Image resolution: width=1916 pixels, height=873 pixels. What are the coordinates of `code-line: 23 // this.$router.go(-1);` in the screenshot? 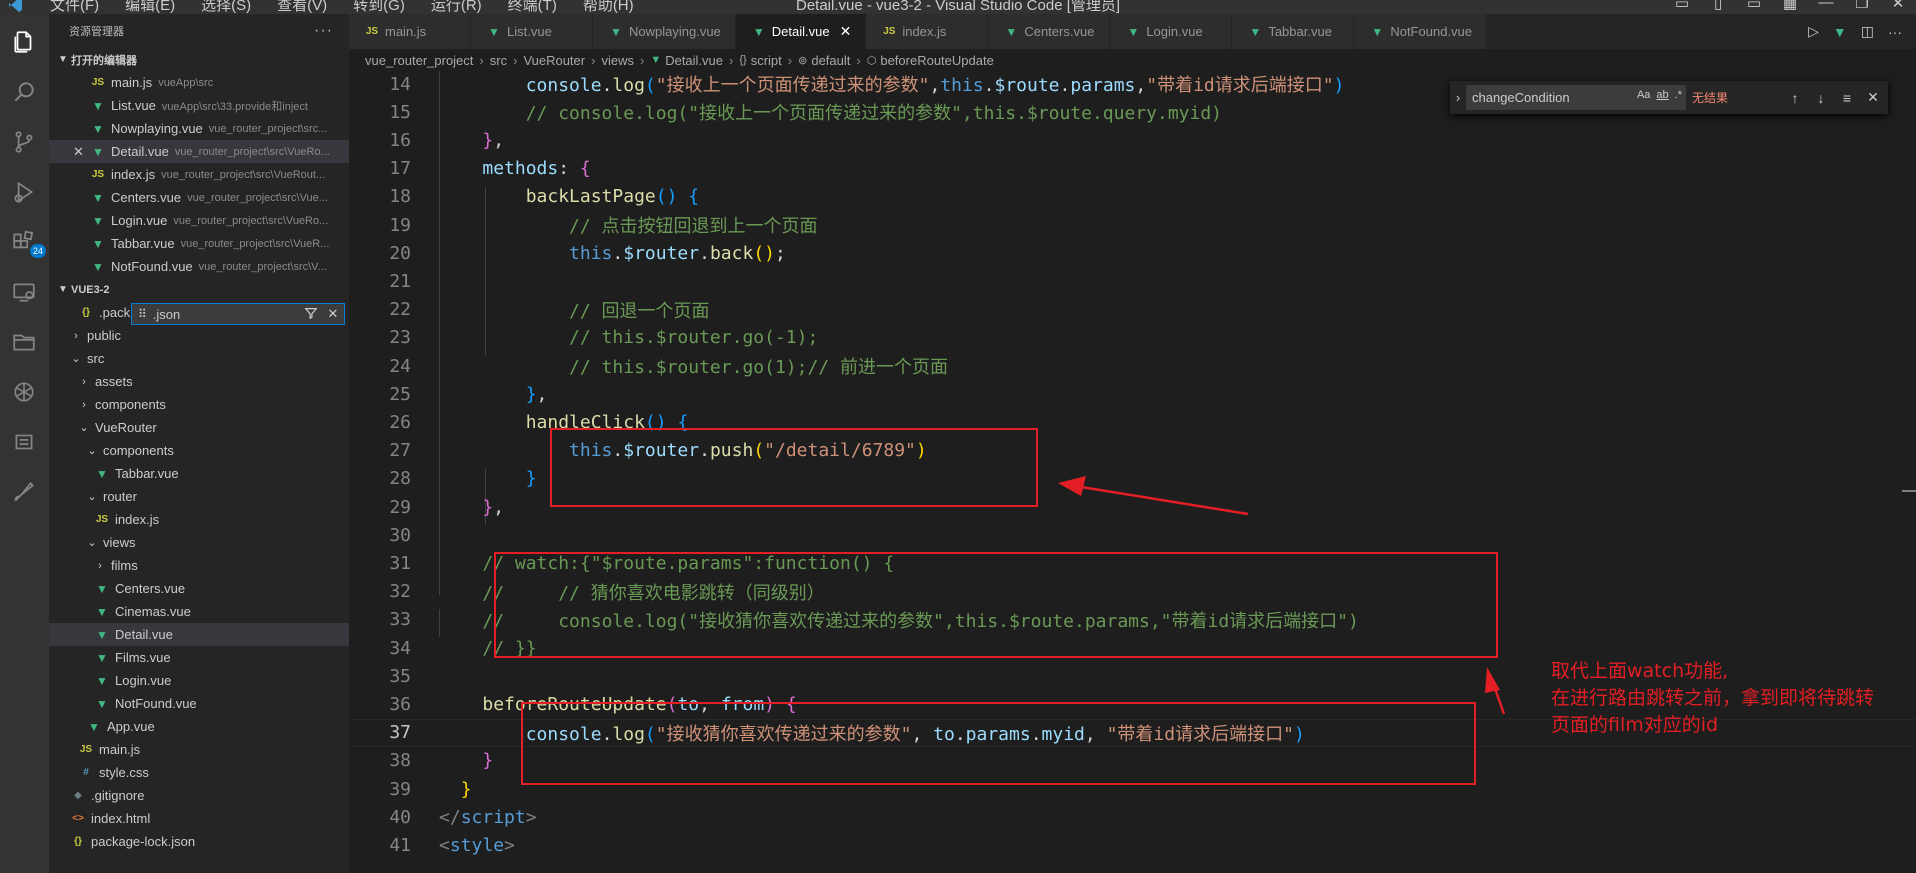 It's located at (1132, 338).